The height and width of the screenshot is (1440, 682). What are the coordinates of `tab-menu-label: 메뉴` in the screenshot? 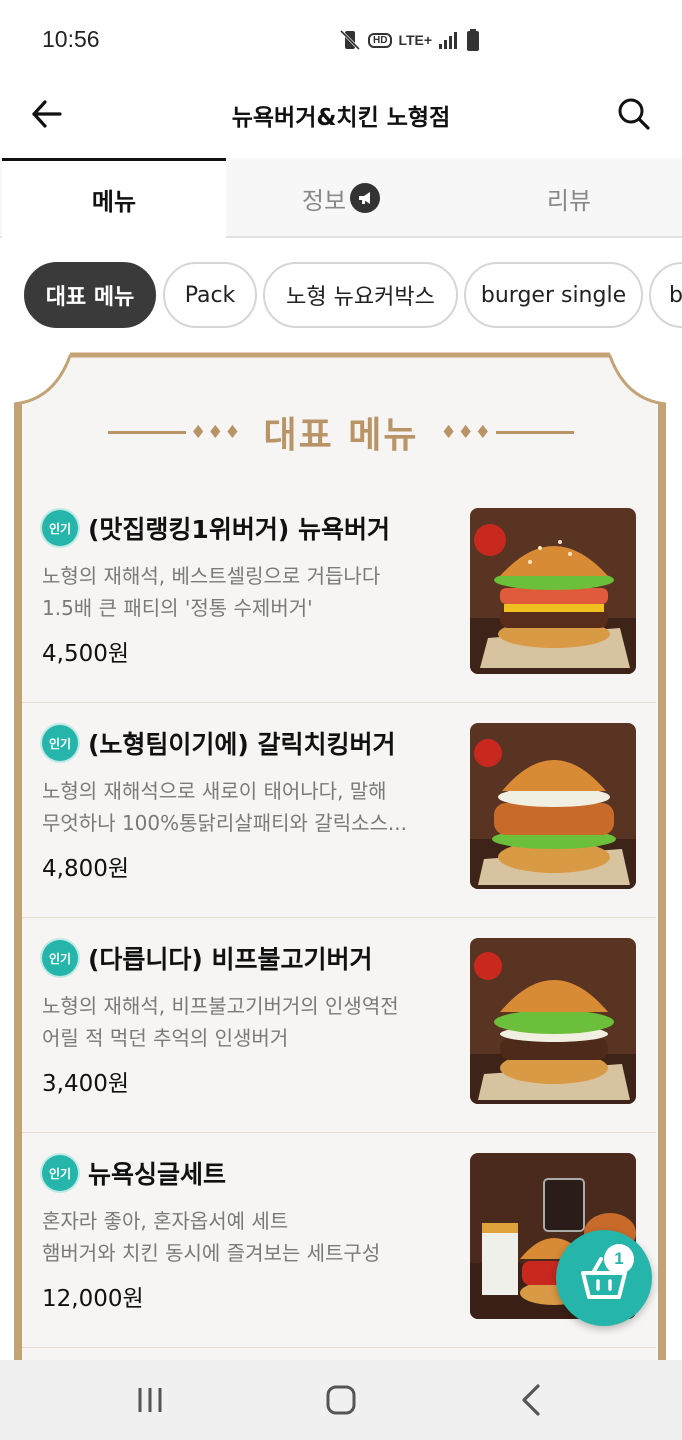 It's located at (114, 202).